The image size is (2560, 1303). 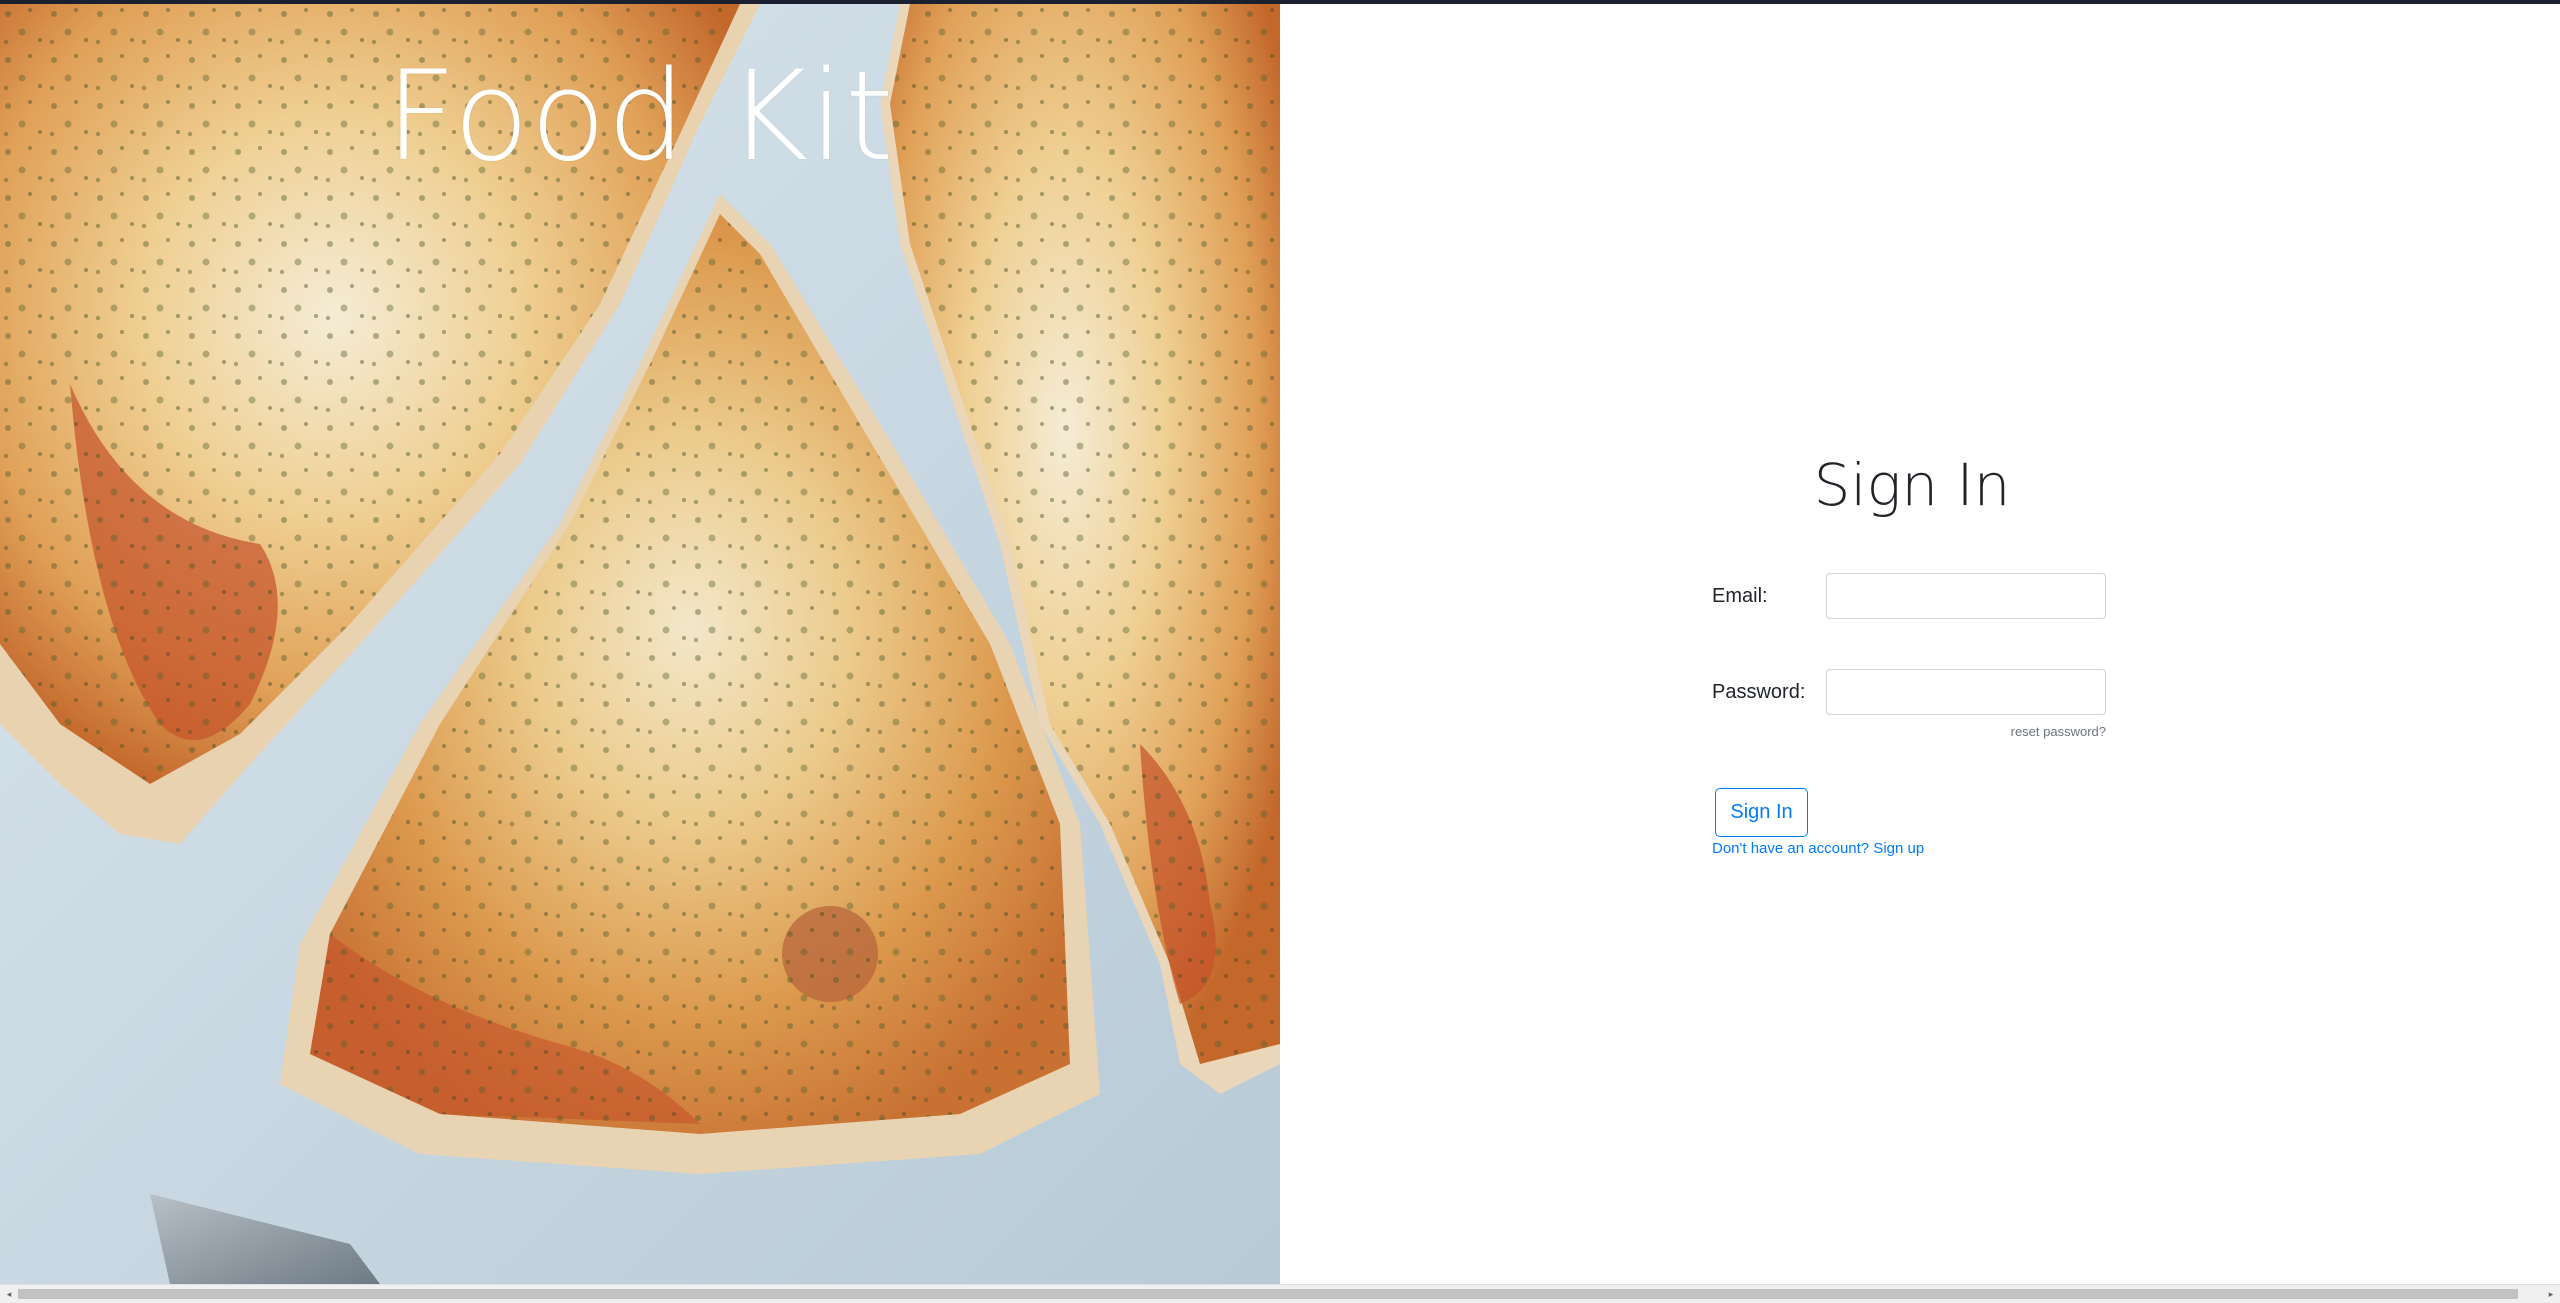 What do you see at coordinates (2058, 731) in the screenshot?
I see `reset-password-link: reset password?` at bounding box center [2058, 731].